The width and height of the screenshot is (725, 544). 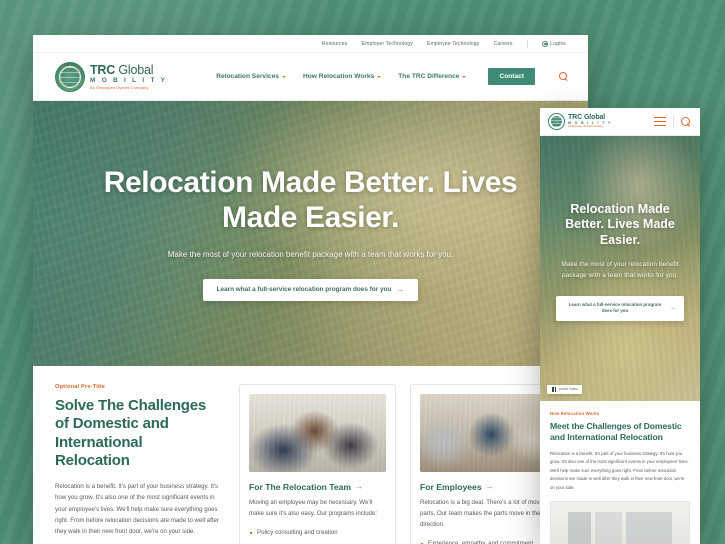 What do you see at coordinates (502, 44) in the screenshot?
I see `utility-link-careers: Careers` at bounding box center [502, 44].